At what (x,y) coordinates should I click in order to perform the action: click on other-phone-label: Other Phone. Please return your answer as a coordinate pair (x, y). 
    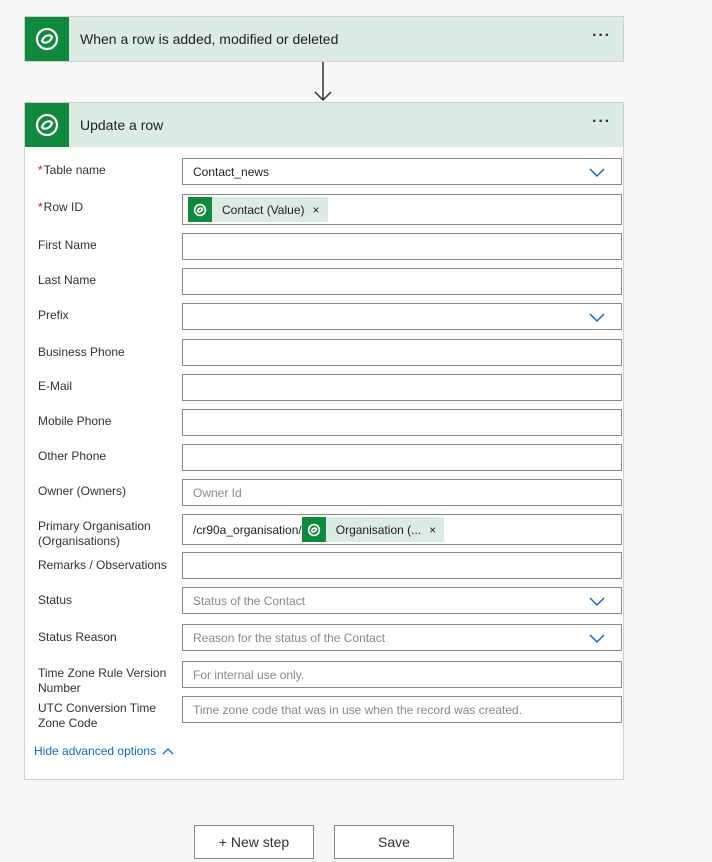
    Looking at the image, I should click on (72, 456).